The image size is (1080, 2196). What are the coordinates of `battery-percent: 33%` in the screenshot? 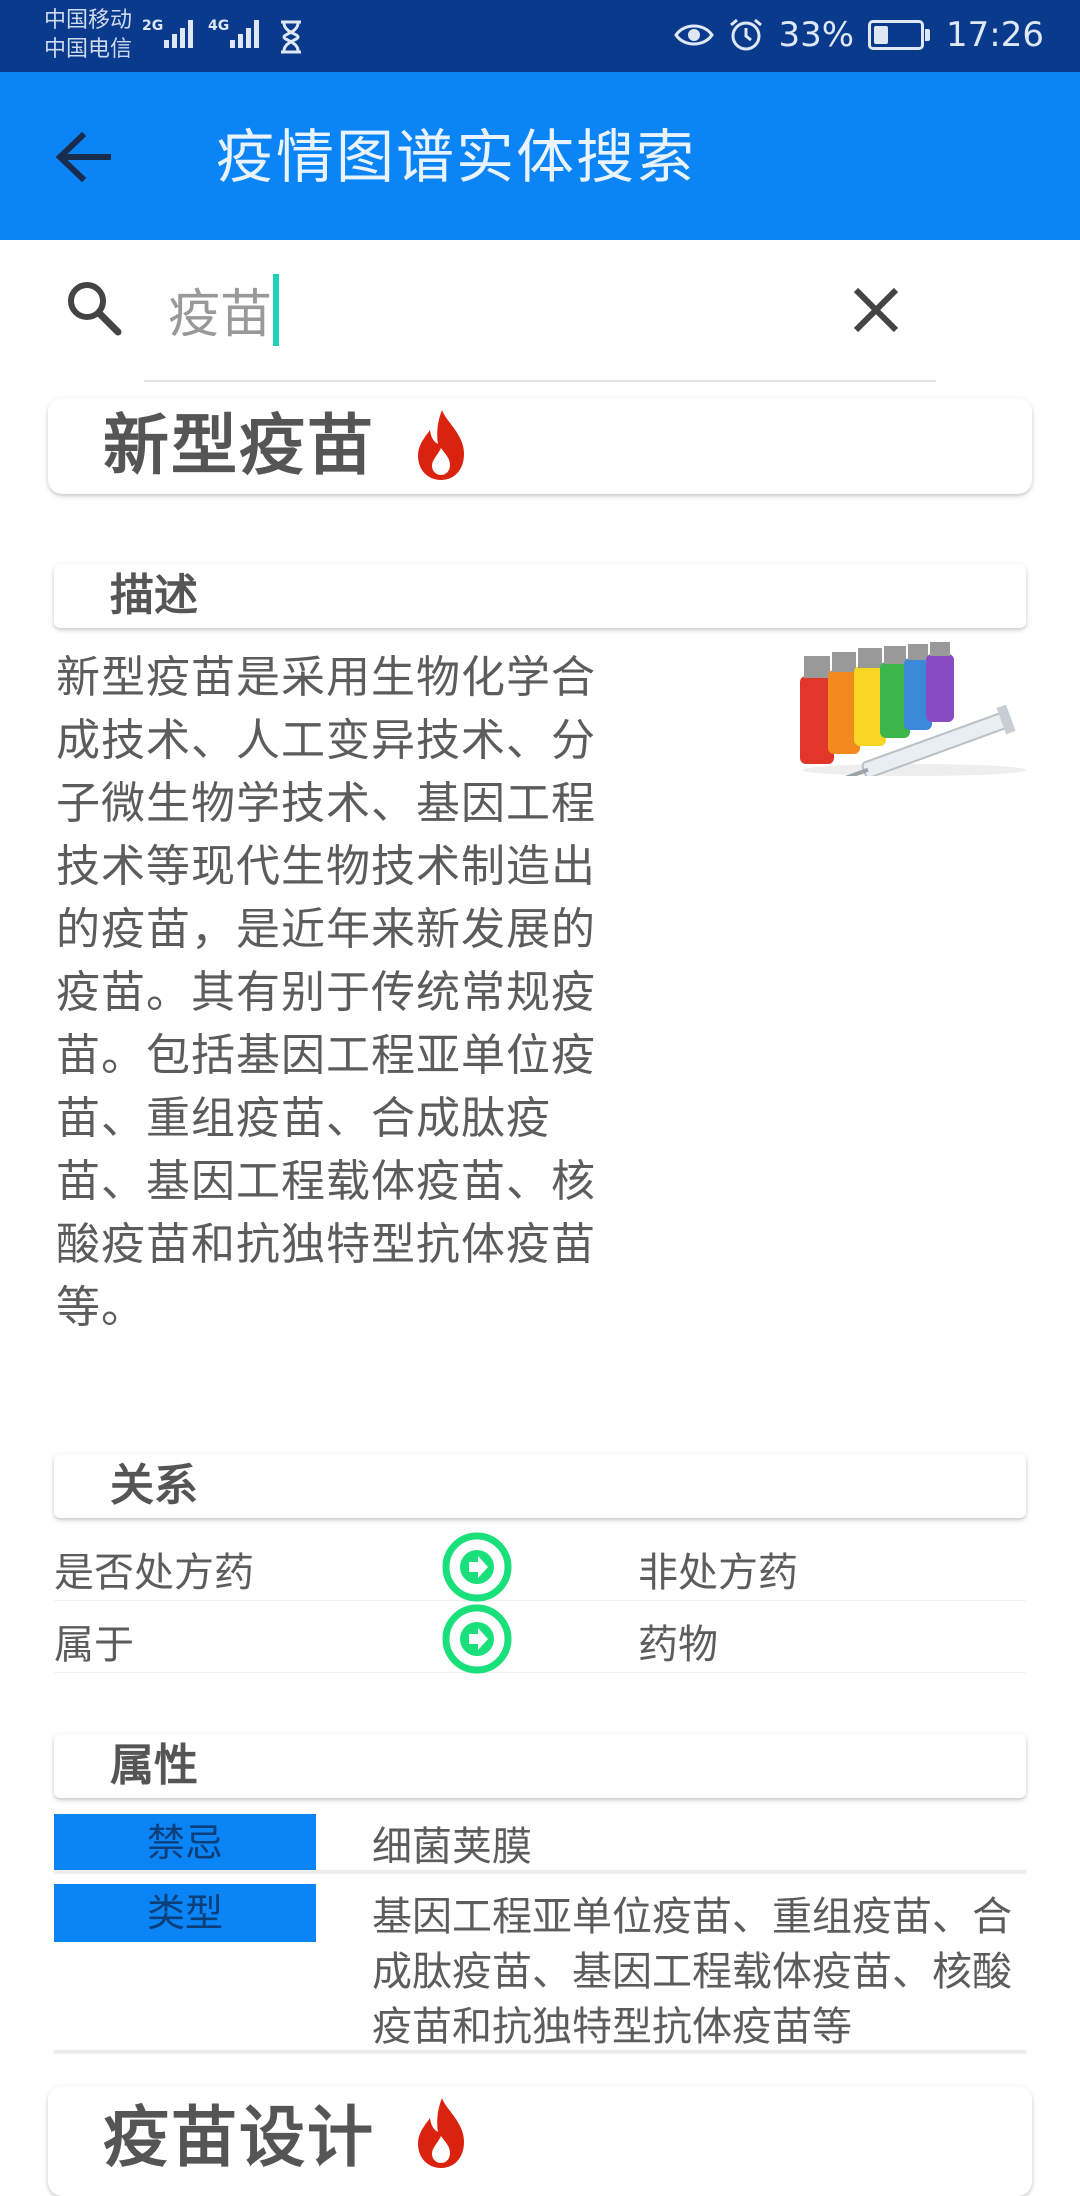 It's located at (816, 35).